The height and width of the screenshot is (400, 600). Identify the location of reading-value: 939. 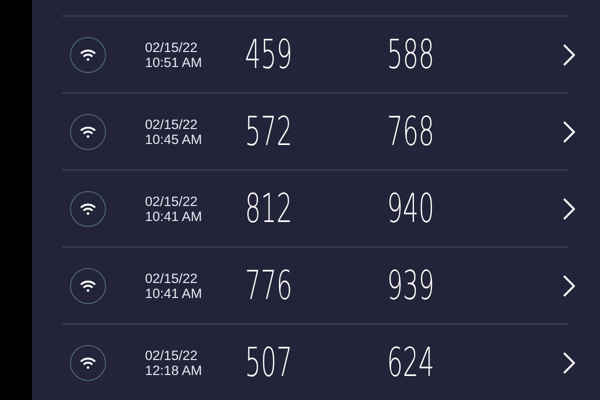
(411, 285).